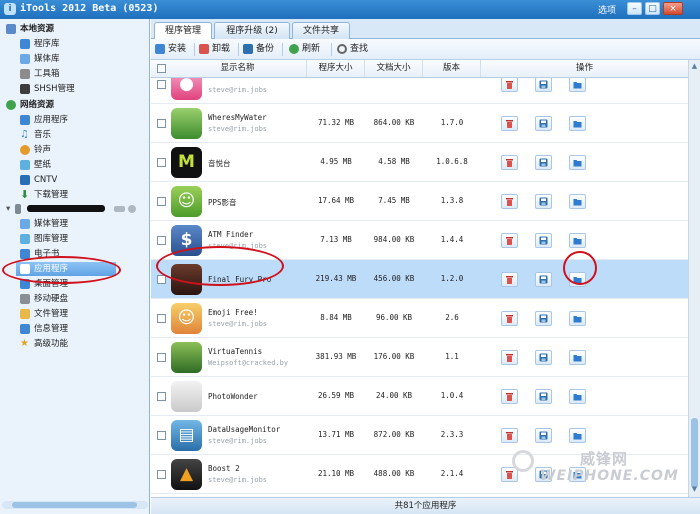  I want to click on sidebar-group-network: 网络资源, so click(30, 105).